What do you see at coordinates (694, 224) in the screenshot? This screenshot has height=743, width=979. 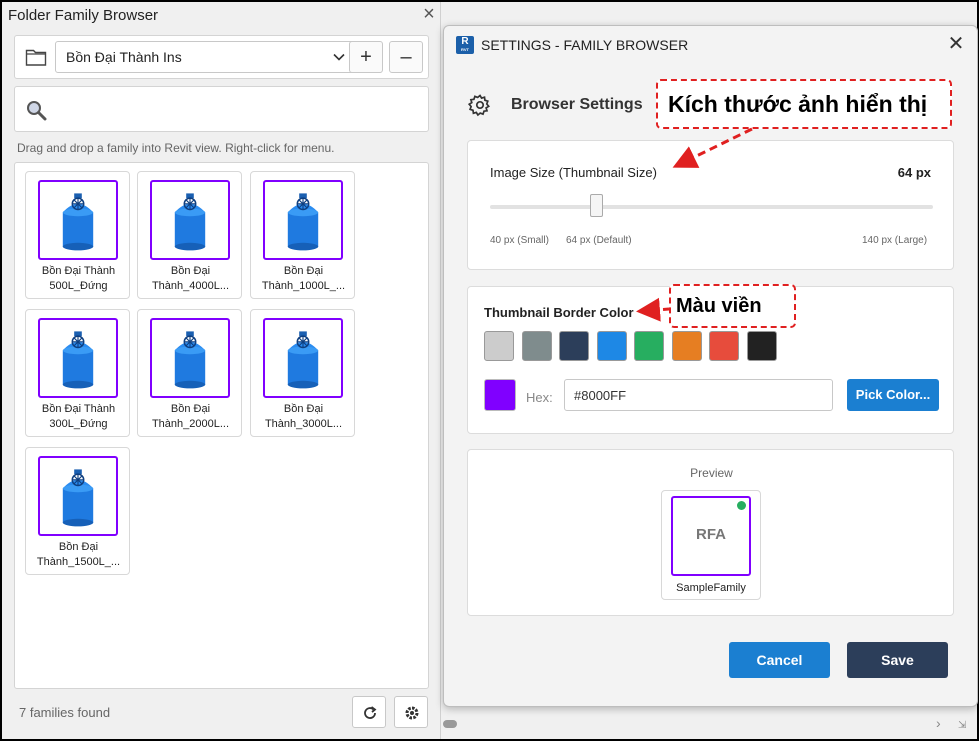 I see `annotation-arrows` at bounding box center [694, 224].